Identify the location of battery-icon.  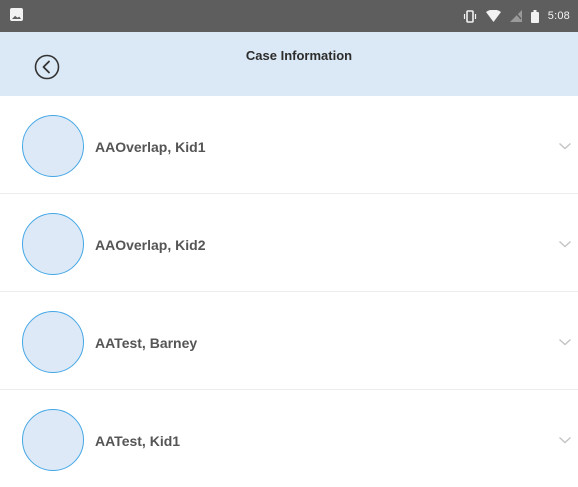
(534, 16).